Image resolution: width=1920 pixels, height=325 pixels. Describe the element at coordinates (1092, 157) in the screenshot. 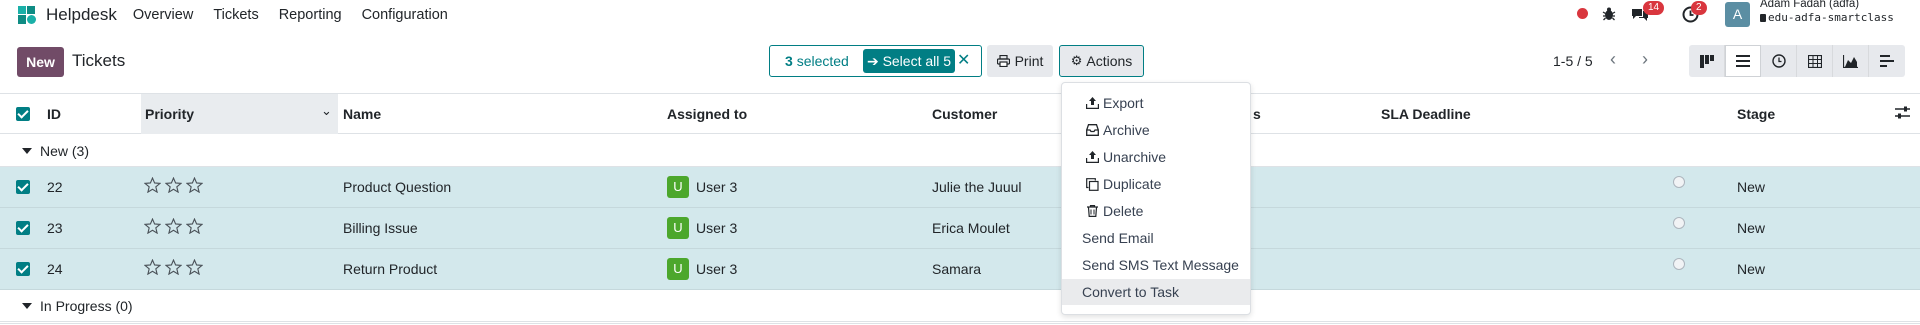

I see `upload-icon` at that location.